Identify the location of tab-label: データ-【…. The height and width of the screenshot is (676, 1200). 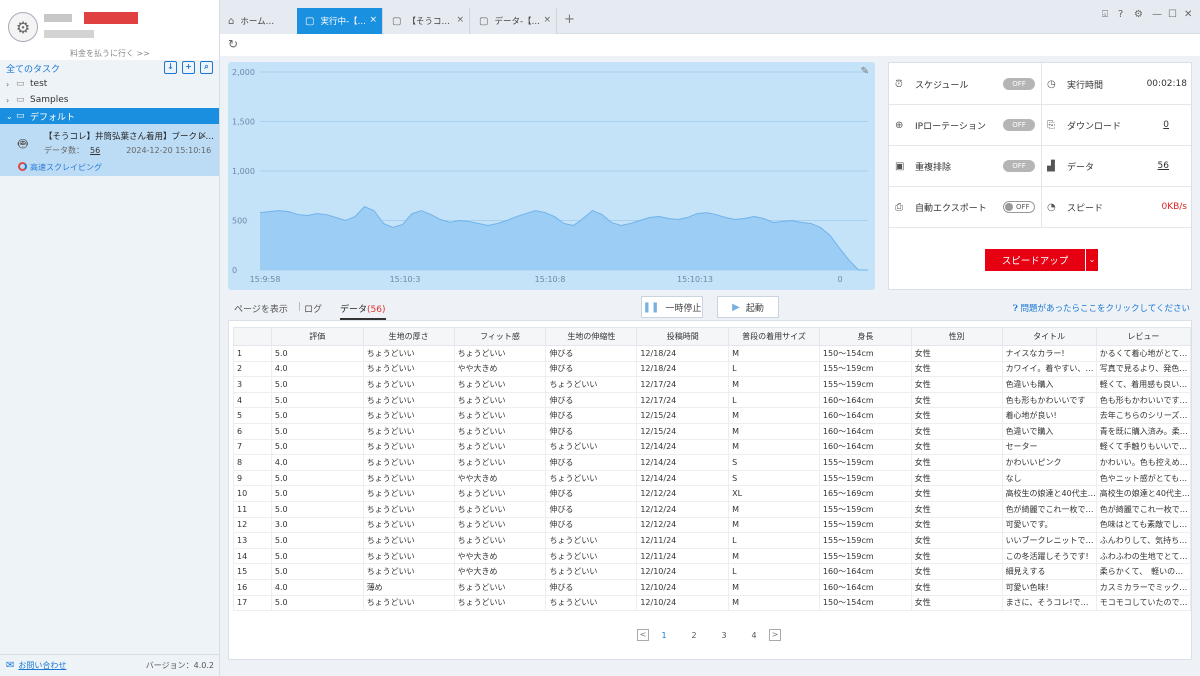
(517, 22).